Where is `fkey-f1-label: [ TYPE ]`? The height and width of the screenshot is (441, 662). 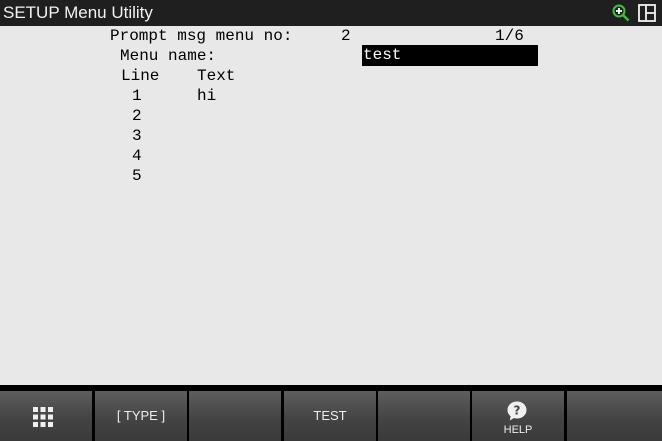 fkey-f1-label: [ TYPE ] is located at coordinates (141, 415).